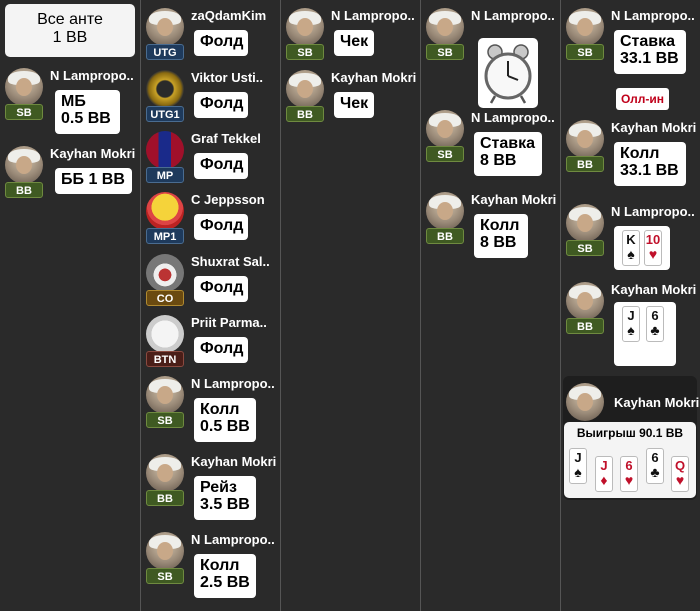 The image size is (700, 611). What do you see at coordinates (650, 164) in the screenshot?
I see `action-label: Колл 33.1 BB` at bounding box center [650, 164].